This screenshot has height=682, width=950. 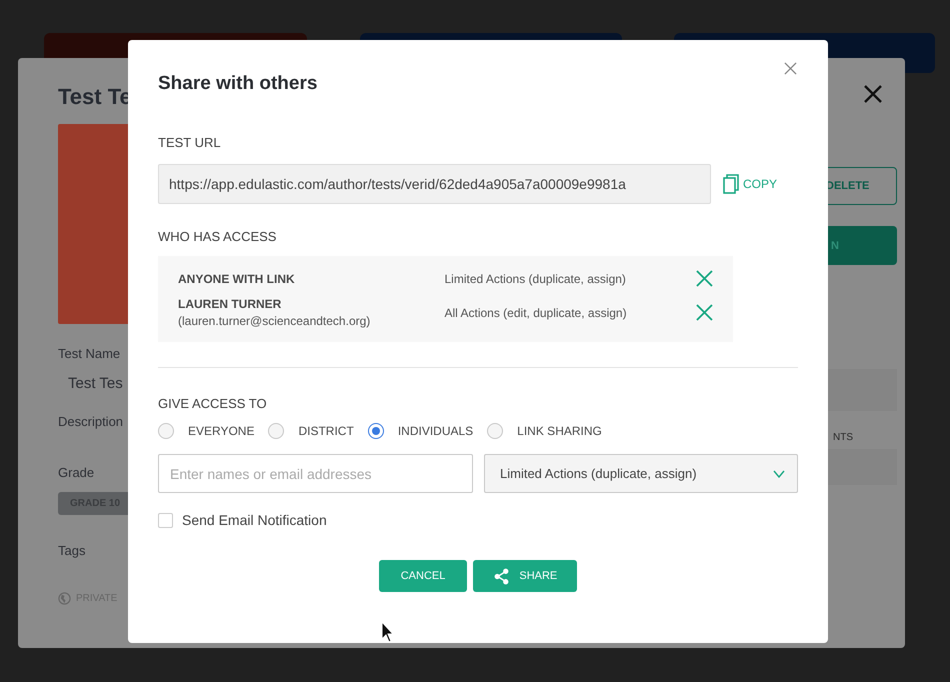 I want to click on url-field: https://app.edulastic.com/author/tests/verid/62ded4a905a7a00009e9981a, so click(x=434, y=184).